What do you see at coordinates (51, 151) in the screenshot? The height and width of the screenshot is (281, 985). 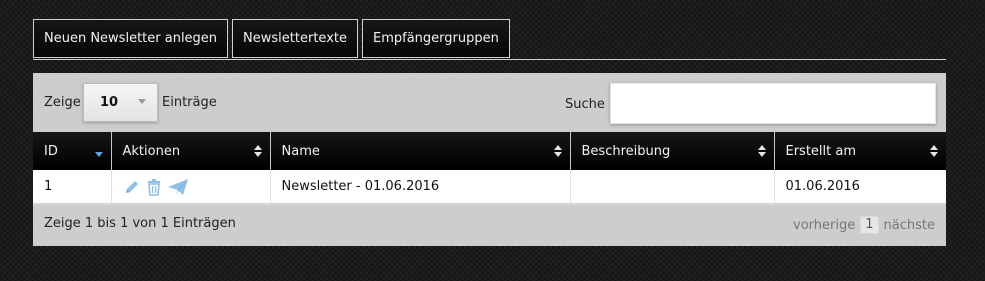 I see `column-header-label: ID` at bounding box center [51, 151].